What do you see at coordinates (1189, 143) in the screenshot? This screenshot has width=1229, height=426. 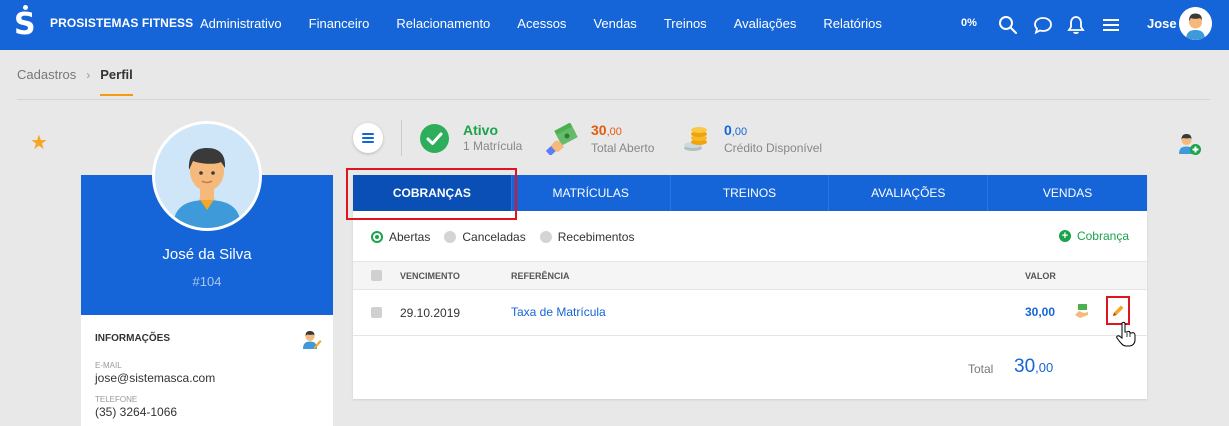 I see `add-user-icon` at bounding box center [1189, 143].